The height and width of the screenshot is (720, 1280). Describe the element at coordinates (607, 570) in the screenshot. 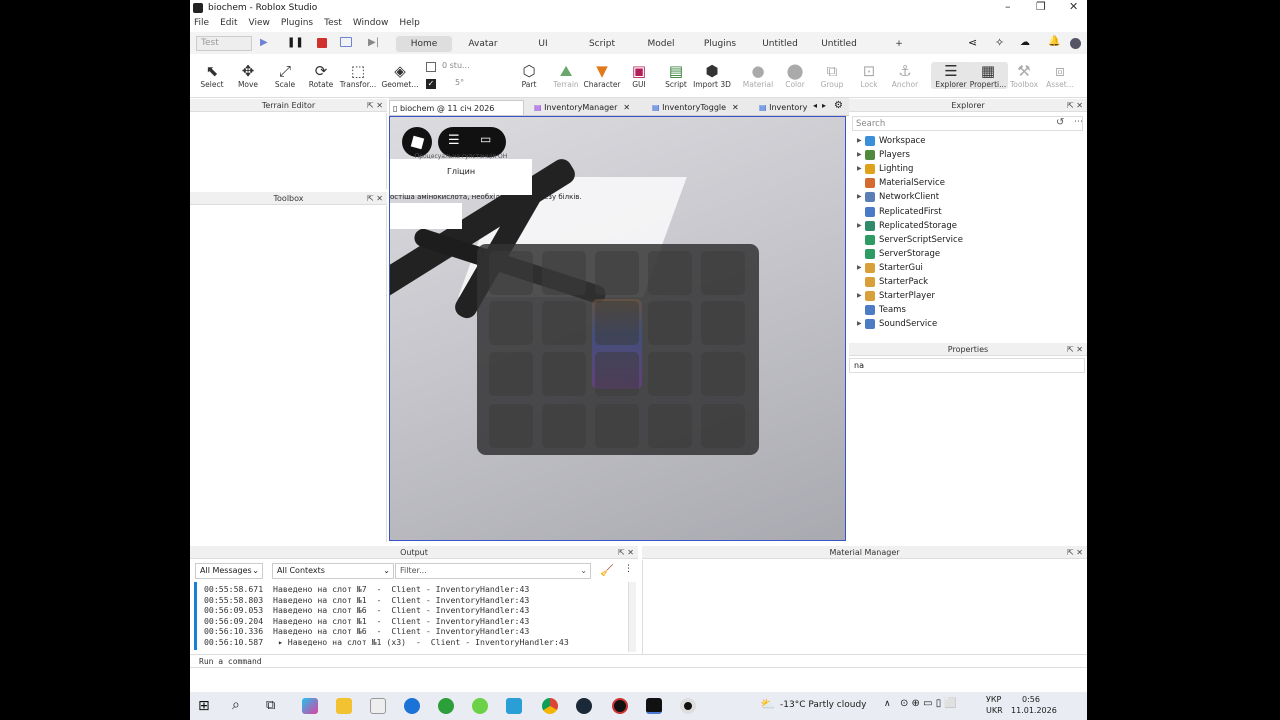

I see `clear-output-icon: 🧹` at that location.